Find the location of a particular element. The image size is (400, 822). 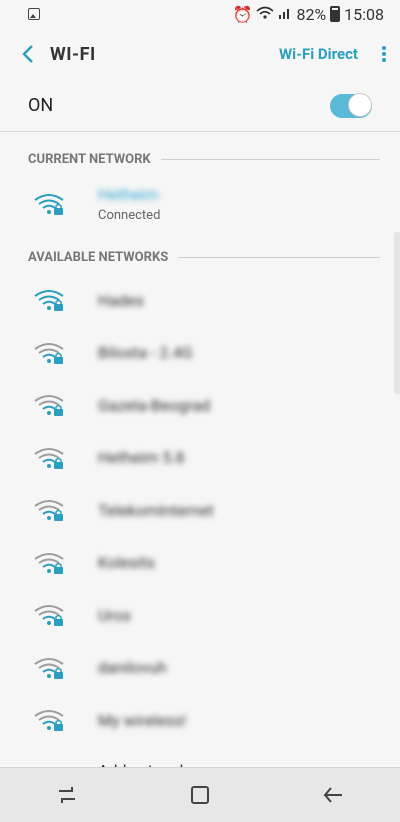

network-name: My wireless! is located at coordinates (142, 720).